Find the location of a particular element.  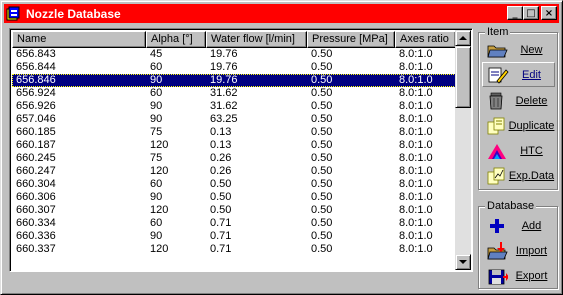

table-row: 660.245 75 0.26 0.50 8.0:1.0 is located at coordinates (234, 158).